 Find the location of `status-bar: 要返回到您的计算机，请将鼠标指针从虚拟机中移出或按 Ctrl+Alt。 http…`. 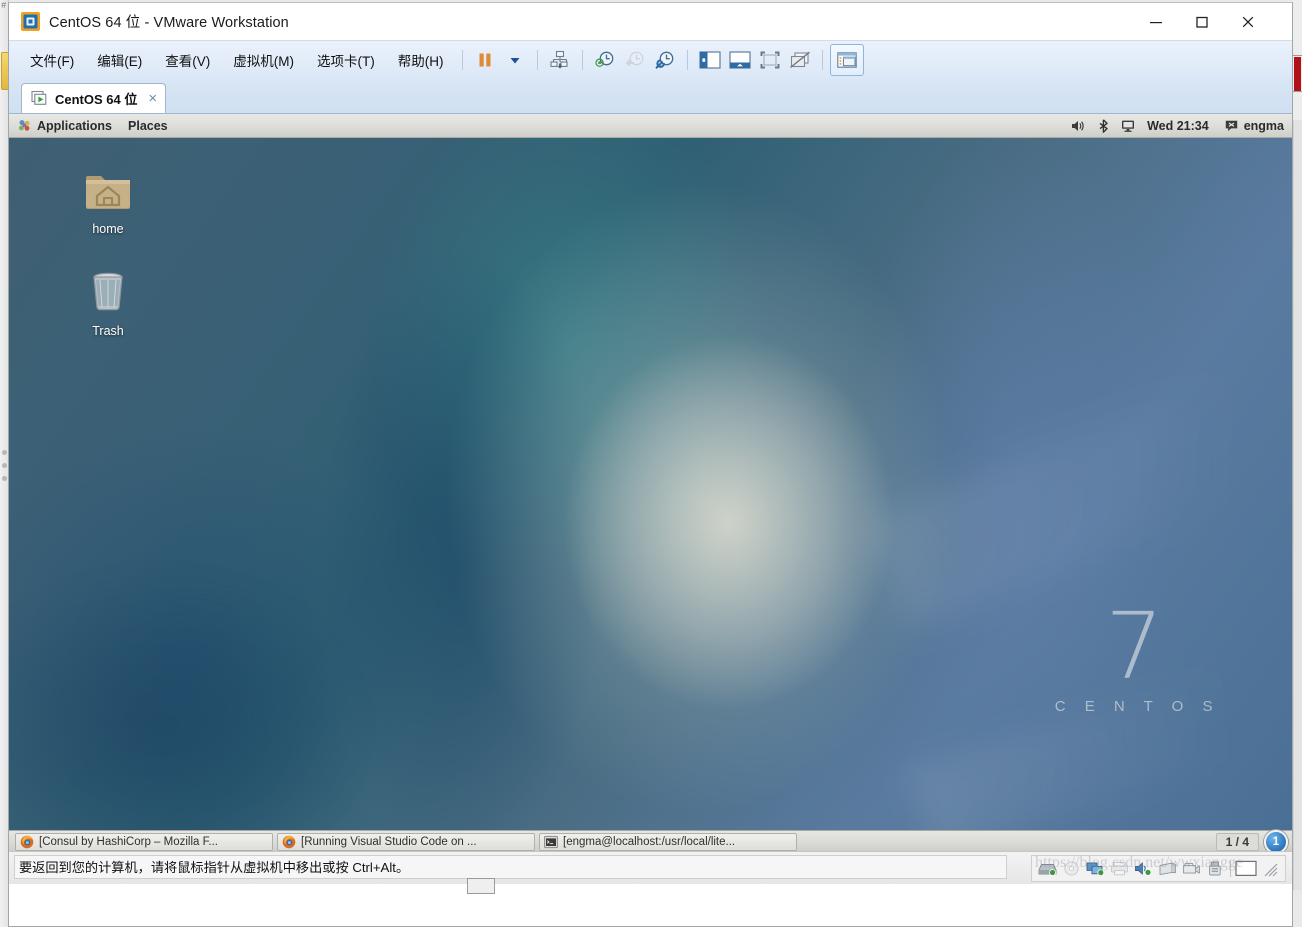

status-bar: 要返回到您的计算机，请将鼠标指针从虚拟机中移出或按 Ctrl+Alt。 http… is located at coordinates (650, 872).